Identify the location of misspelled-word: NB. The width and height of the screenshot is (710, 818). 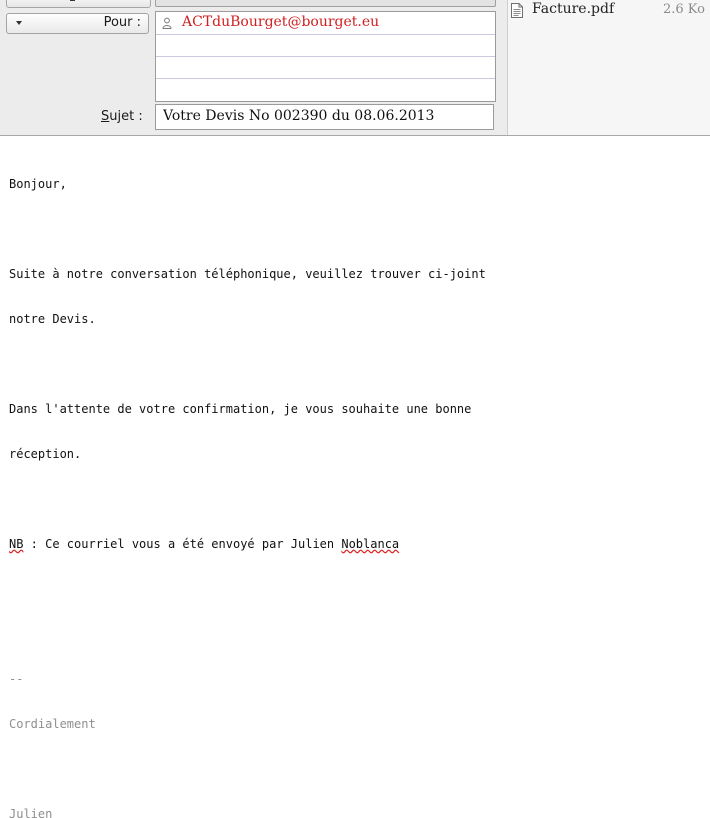
(16, 544).